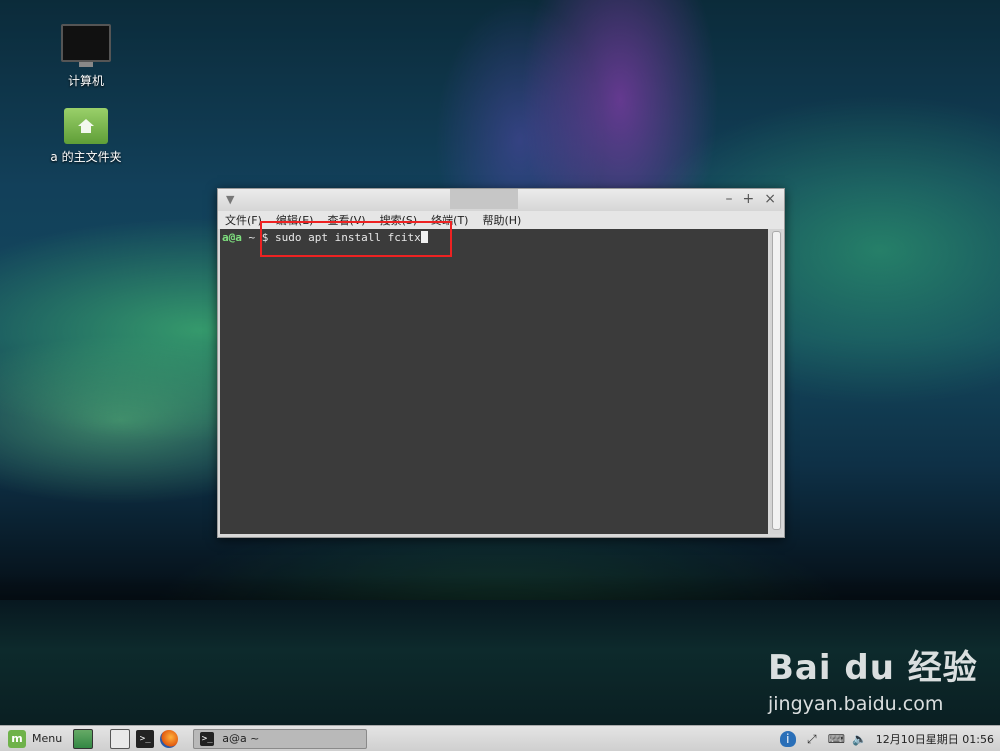  Describe the element at coordinates (770, 199) in the screenshot. I see `close-button: ×` at that location.